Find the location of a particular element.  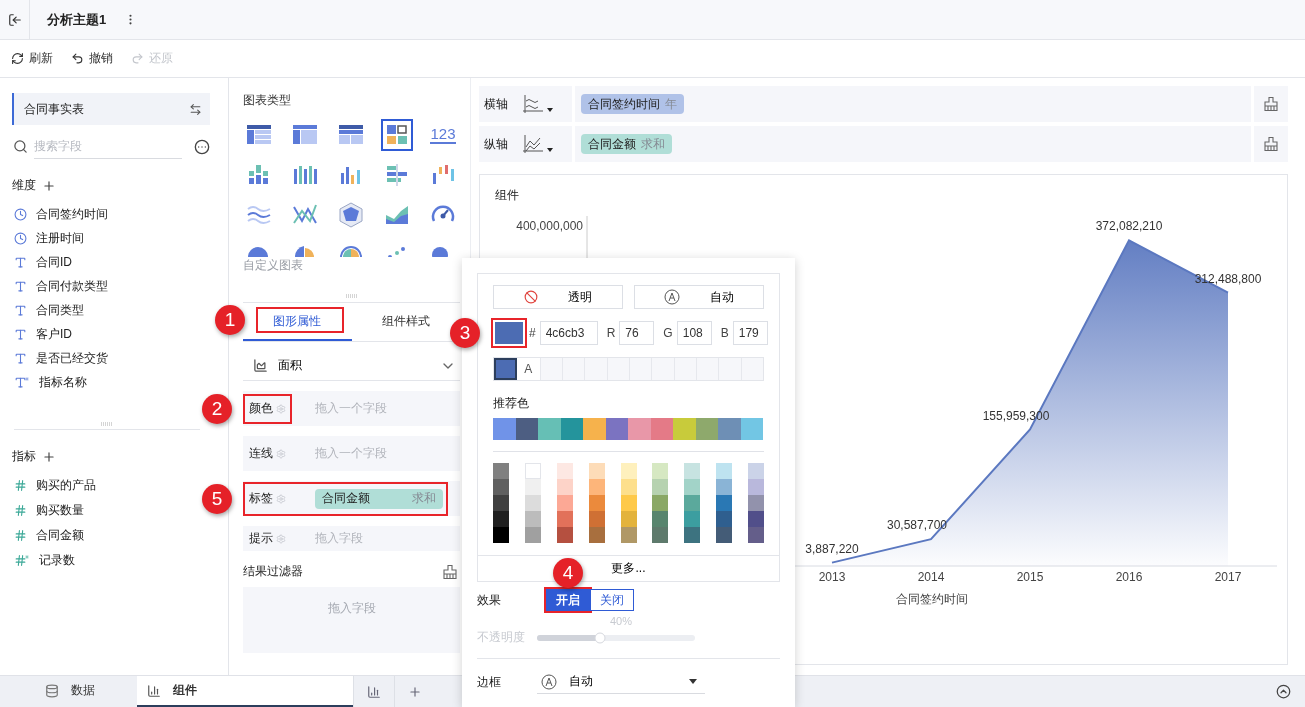

search-field: 搜索字段 is located at coordinates (108, 146).